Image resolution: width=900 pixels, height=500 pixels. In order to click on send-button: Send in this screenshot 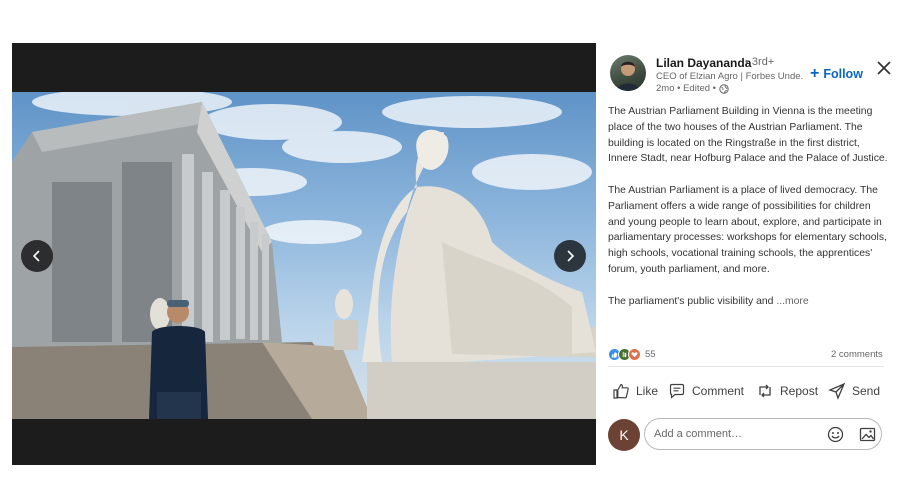, I will do `click(854, 391)`.